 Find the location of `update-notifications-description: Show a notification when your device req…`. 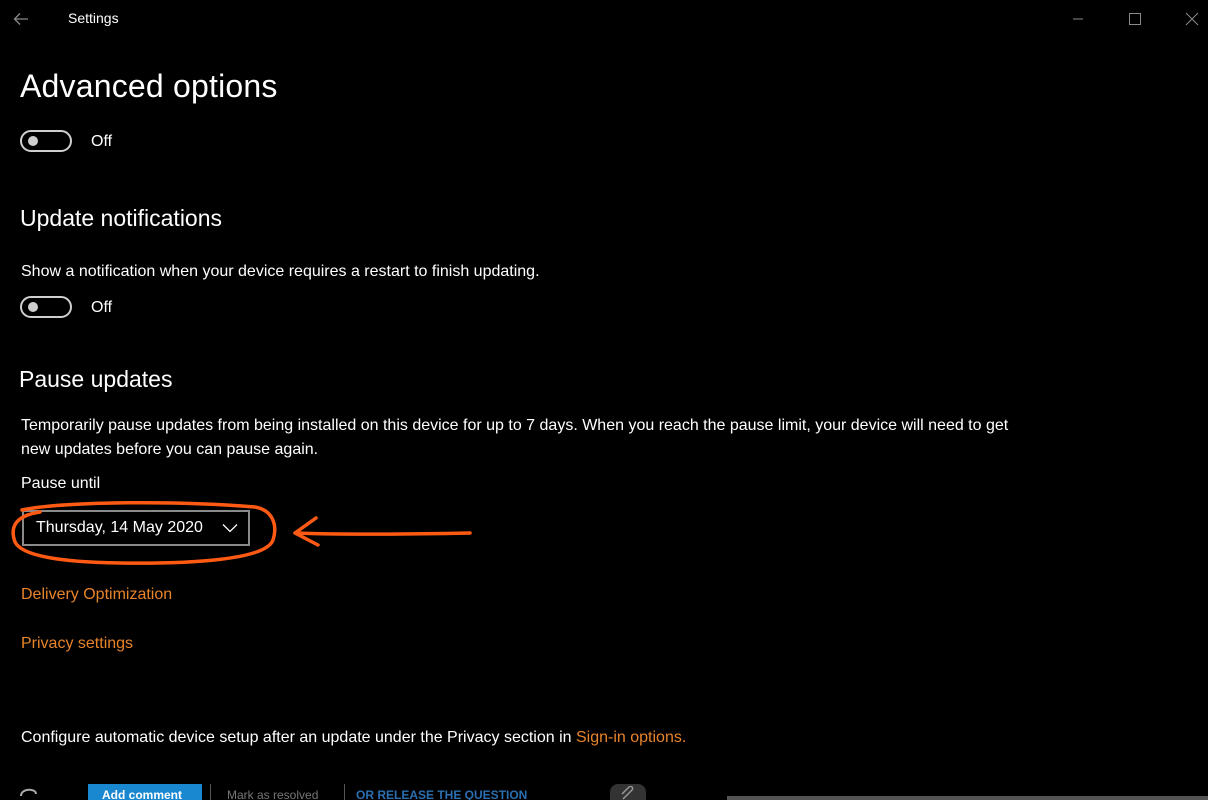

update-notifications-description: Show a notification when your device req… is located at coordinates (280, 271).